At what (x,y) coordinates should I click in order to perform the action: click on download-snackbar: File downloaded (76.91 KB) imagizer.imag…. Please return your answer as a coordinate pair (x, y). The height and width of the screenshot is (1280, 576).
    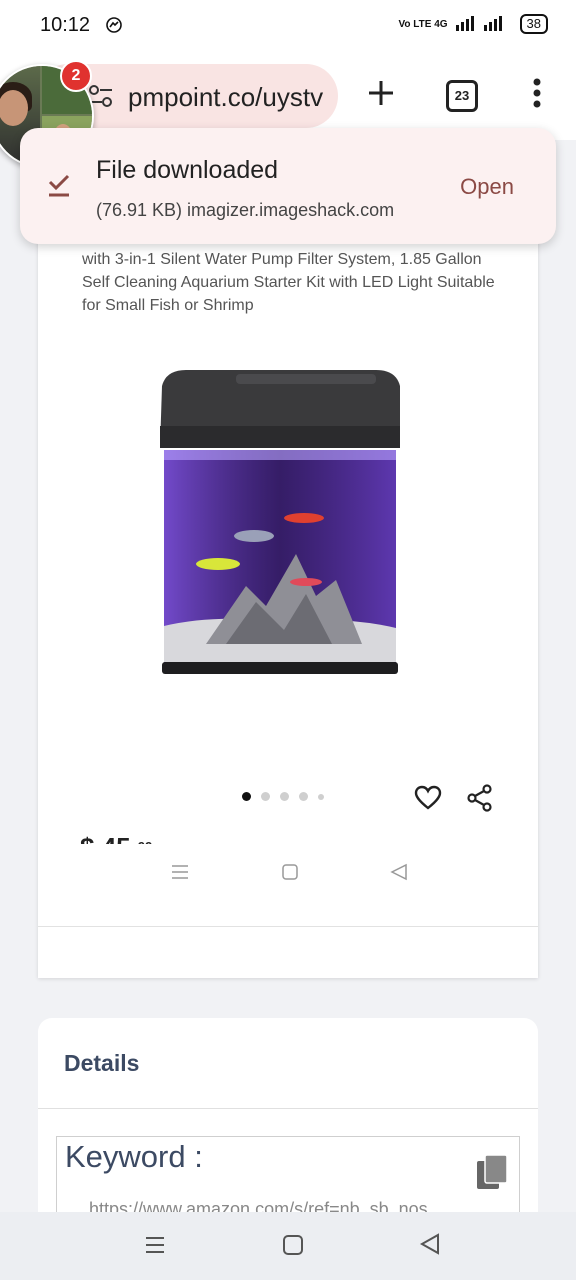
    Looking at the image, I should click on (288, 186).